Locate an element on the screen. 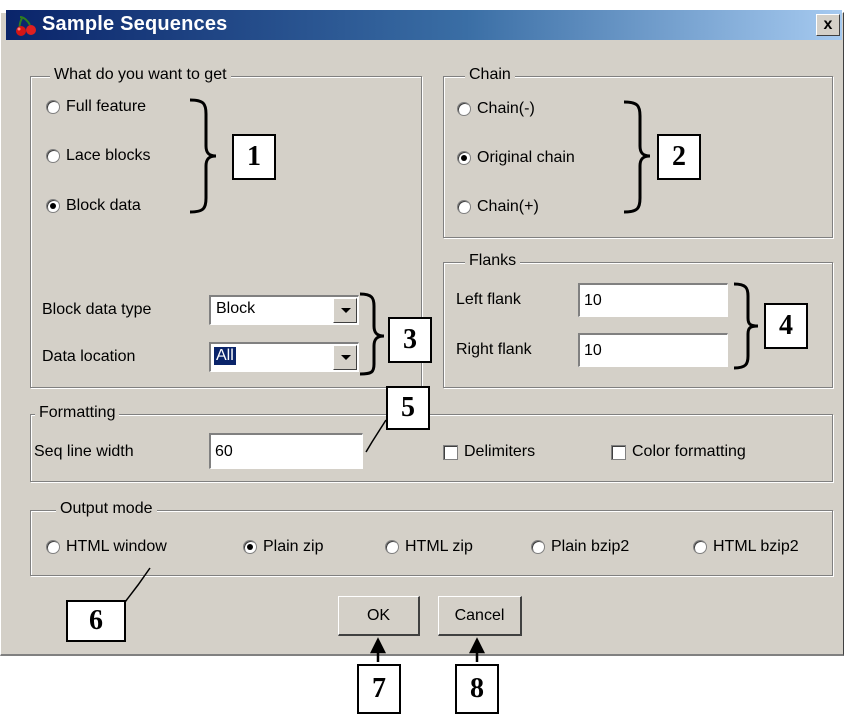  callout-5: 5 is located at coordinates (408, 408).